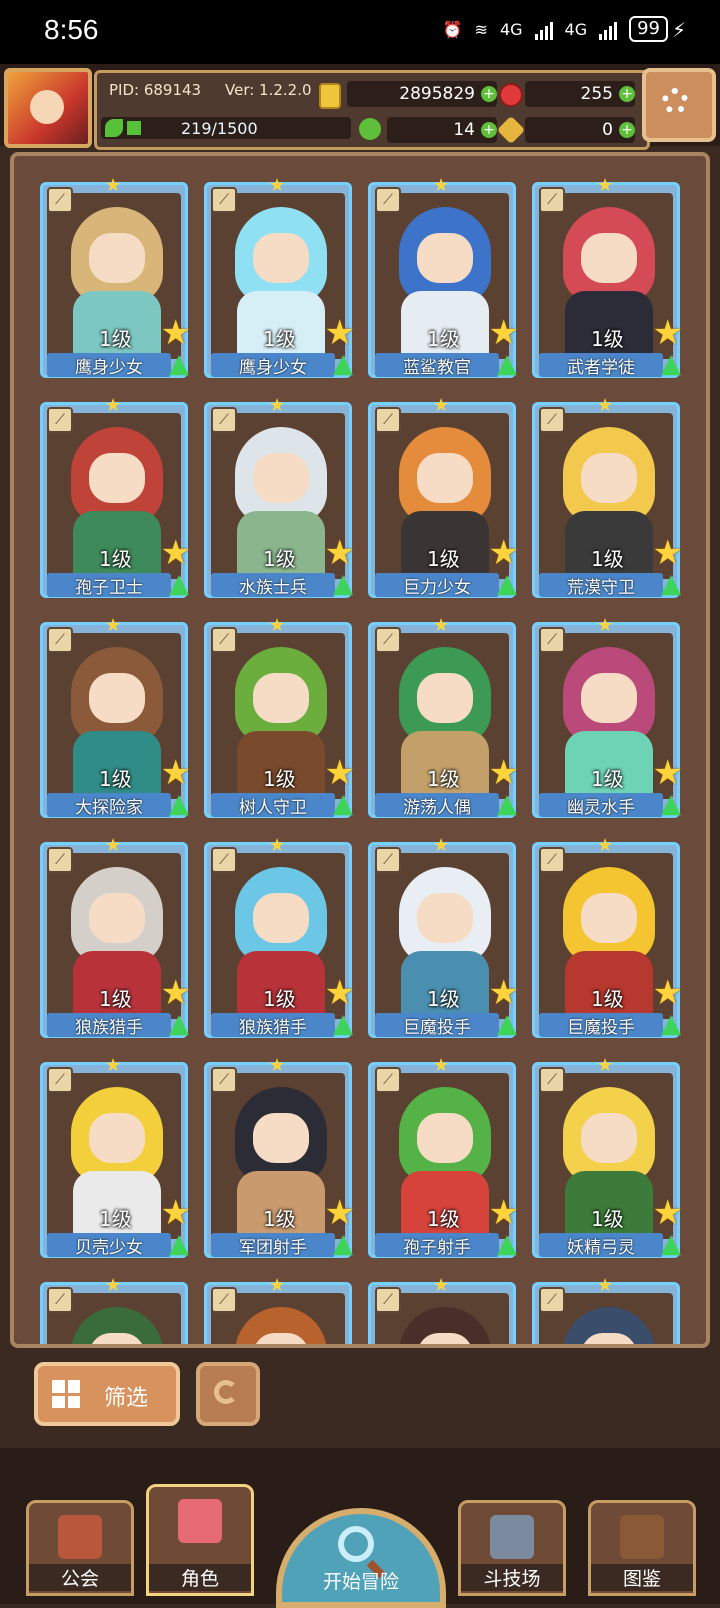 The image size is (720, 1608). What do you see at coordinates (601, 365) in the screenshot?
I see `character-name: 武者学徒` at bounding box center [601, 365].